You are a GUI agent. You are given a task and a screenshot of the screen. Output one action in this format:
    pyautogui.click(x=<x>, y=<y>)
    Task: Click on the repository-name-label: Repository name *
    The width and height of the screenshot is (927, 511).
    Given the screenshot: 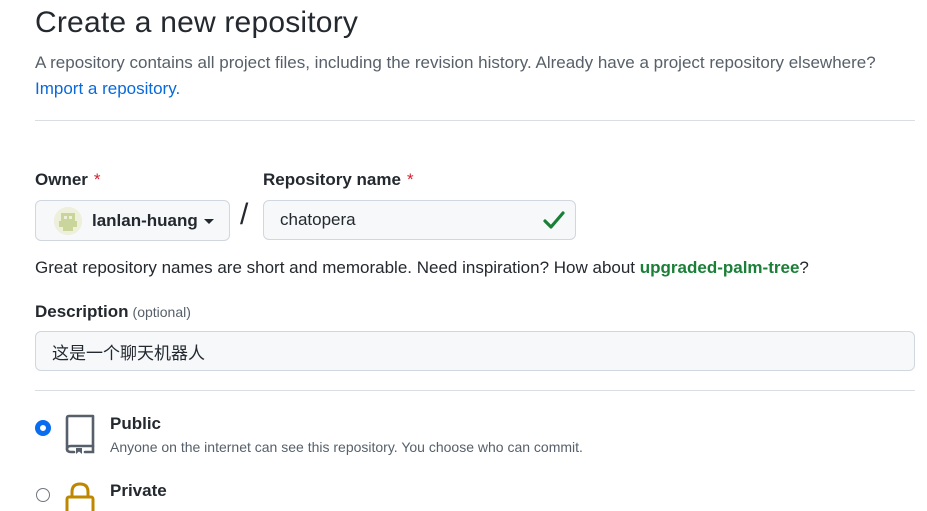 What is the action you would take?
    pyautogui.click(x=338, y=180)
    